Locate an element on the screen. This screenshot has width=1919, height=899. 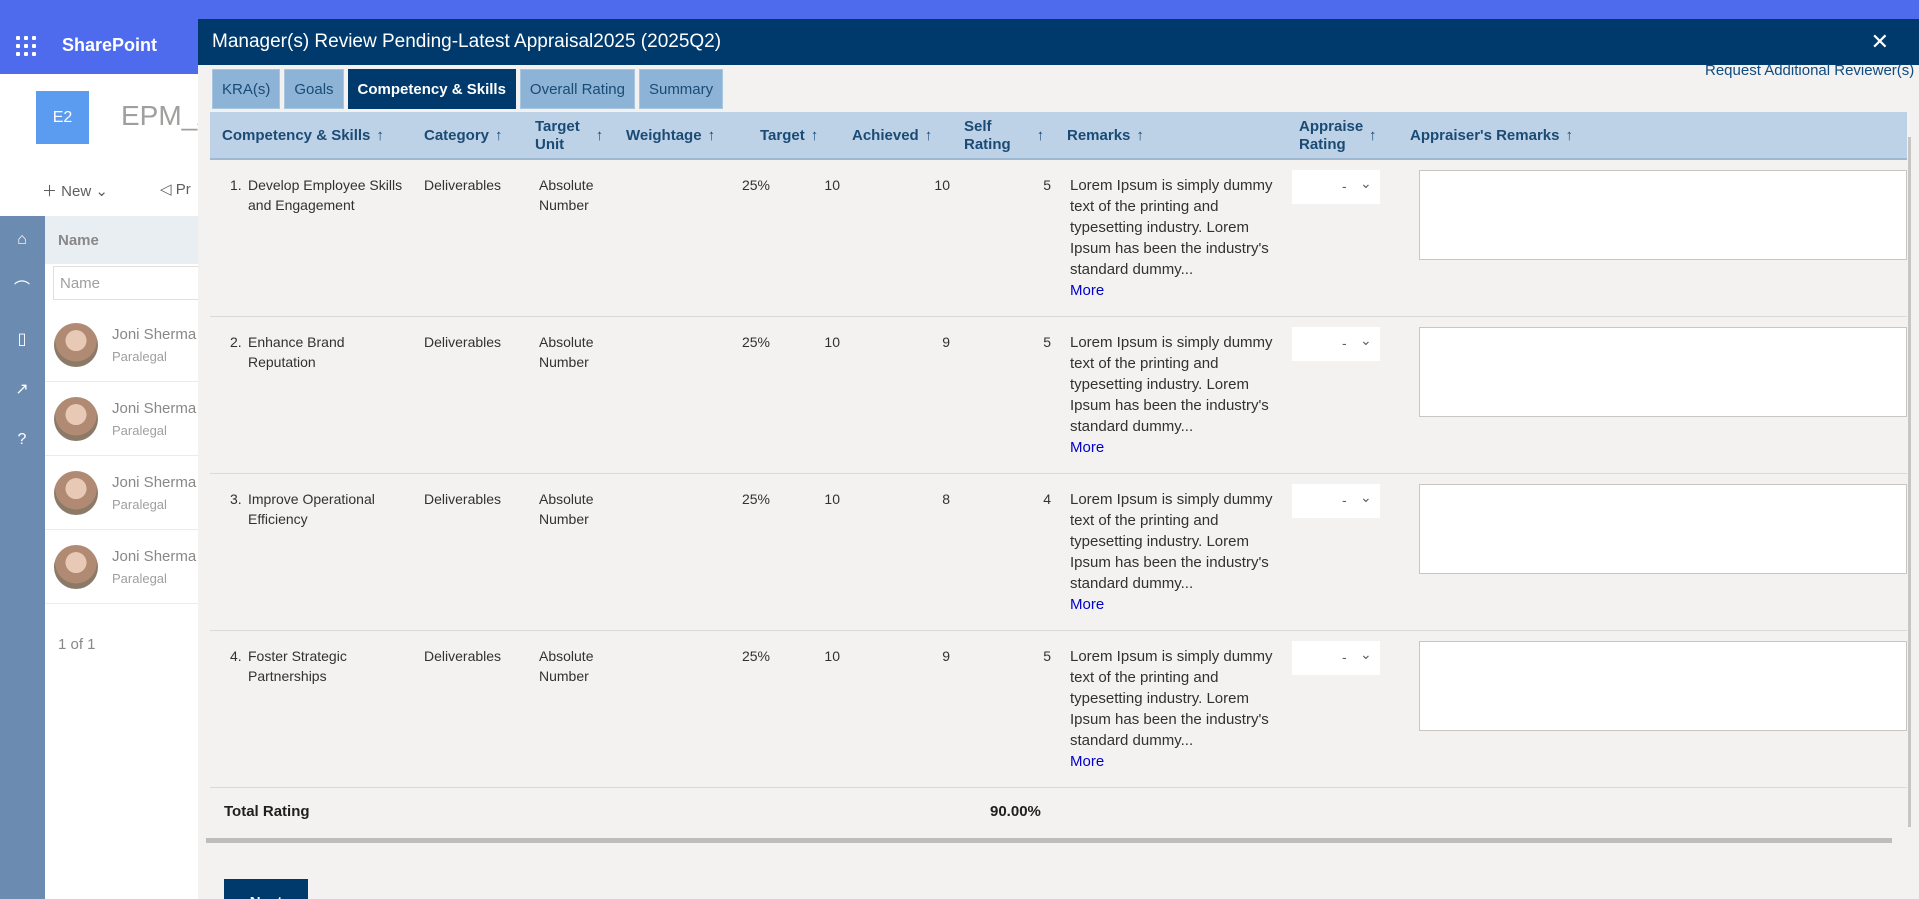
horizontal-scrollbar is located at coordinates (1049, 840).